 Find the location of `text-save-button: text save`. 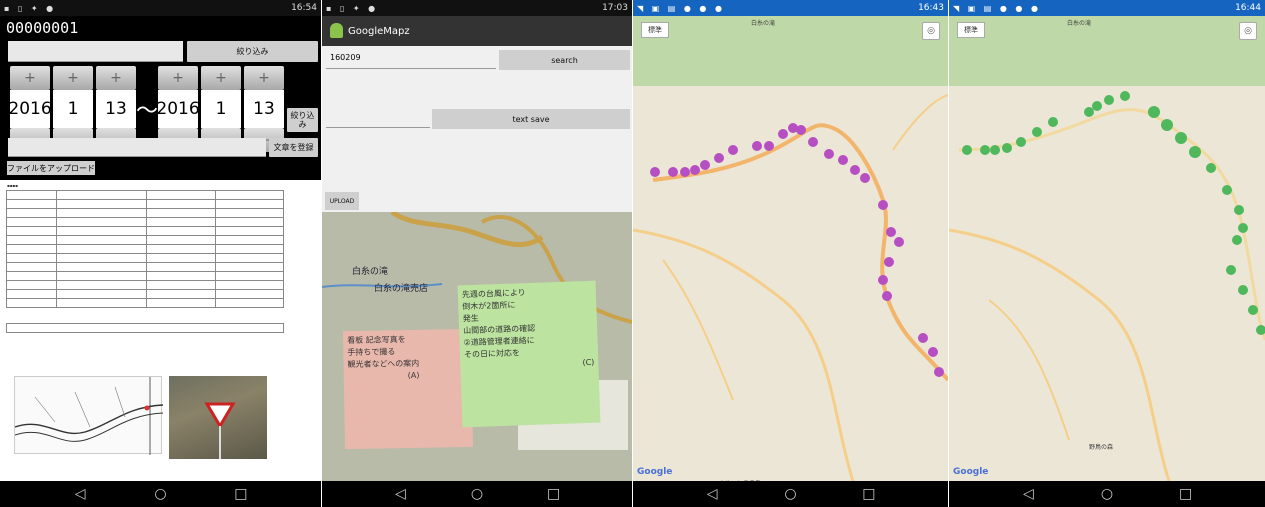

text-save-button: text save is located at coordinates (531, 119).